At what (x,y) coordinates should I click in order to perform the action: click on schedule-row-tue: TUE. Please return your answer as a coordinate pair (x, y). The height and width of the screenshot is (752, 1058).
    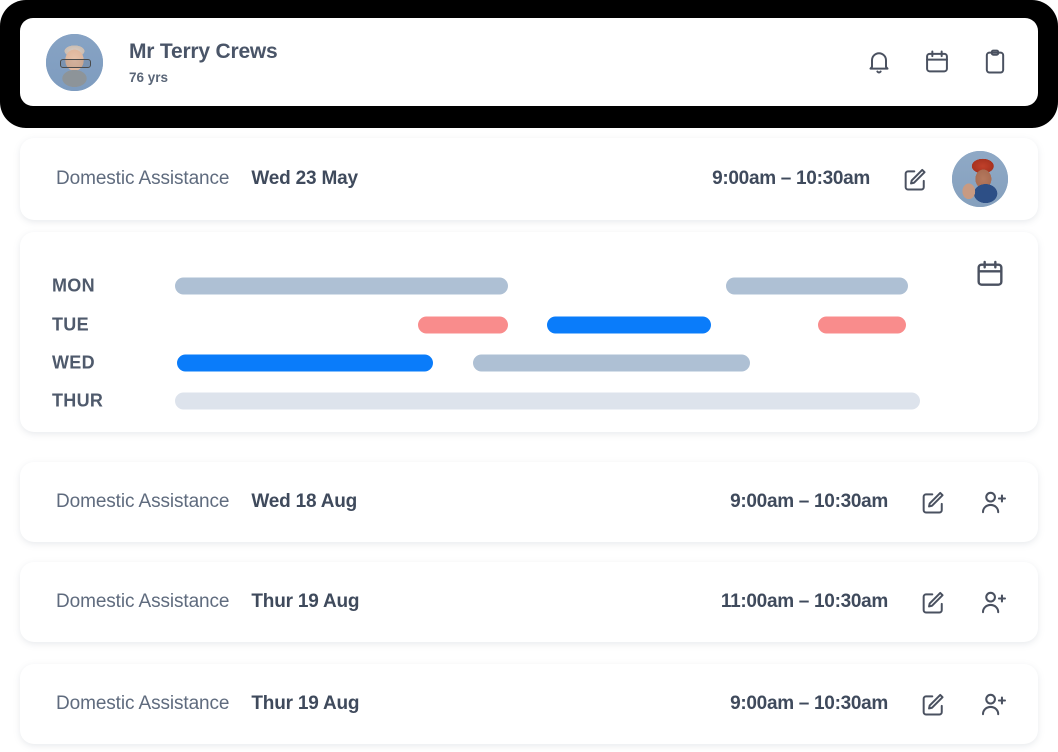
    Looking at the image, I should click on (529, 325).